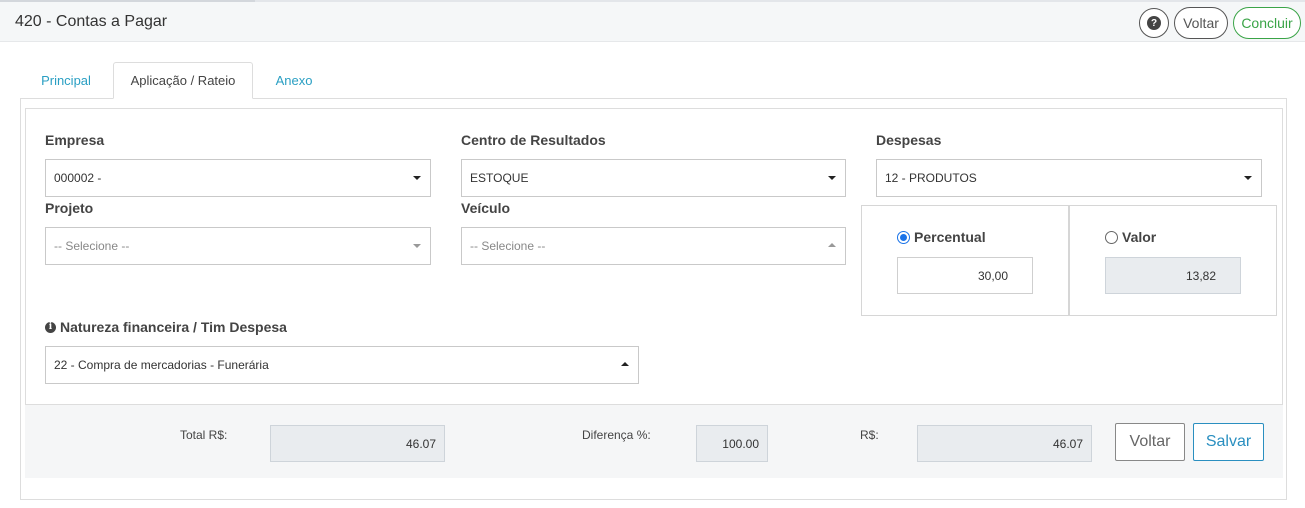 The width and height of the screenshot is (1305, 508). What do you see at coordinates (1228, 442) in the screenshot?
I see `salvar-button: Salvar` at bounding box center [1228, 442].